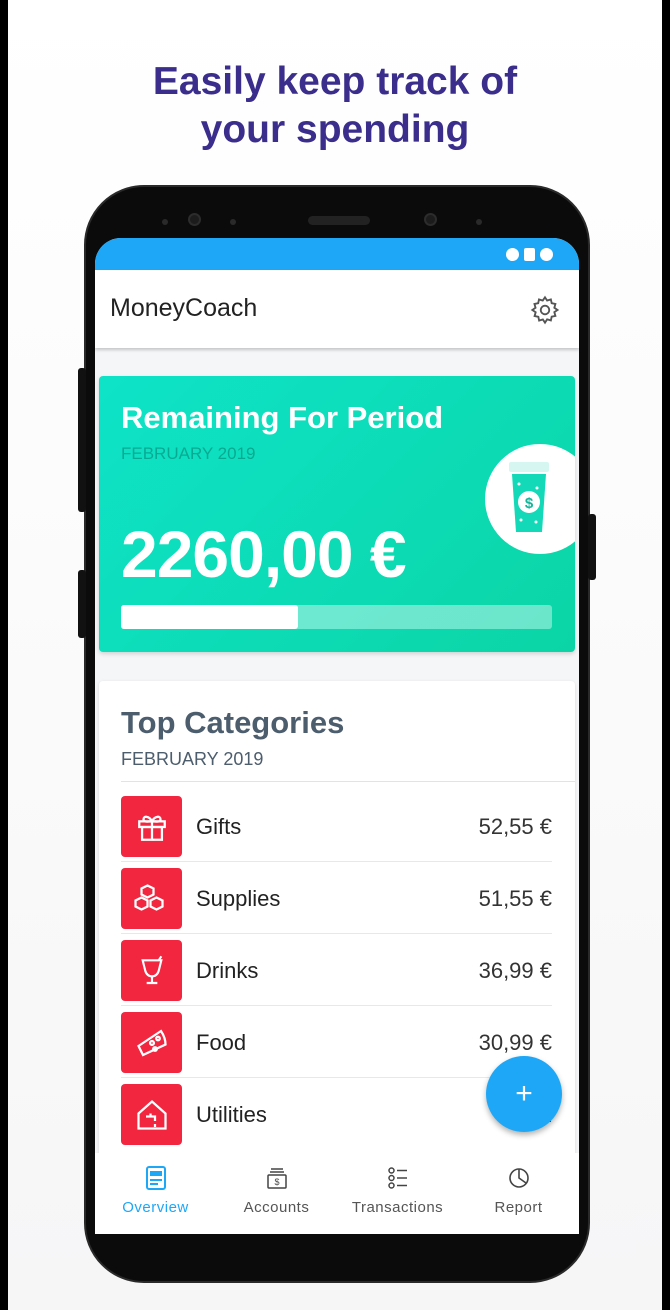 Image resolution: width=670 pixels, height=1310 pixels. I want to click on budget-progress-track, so click(336, 617).